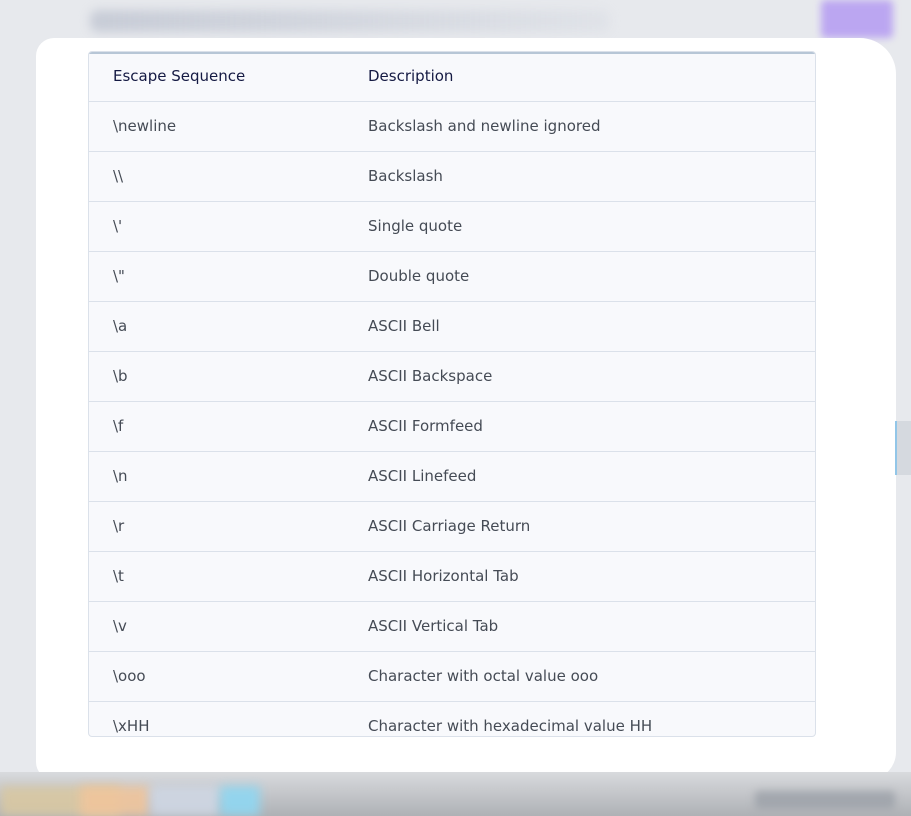  I want to click on description-cell: Character with octal value ooo, so click(591, 676).